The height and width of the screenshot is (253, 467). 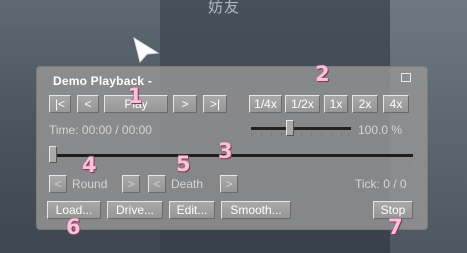 I want to click on annotation-7: 7, so click(x=395, y=227).